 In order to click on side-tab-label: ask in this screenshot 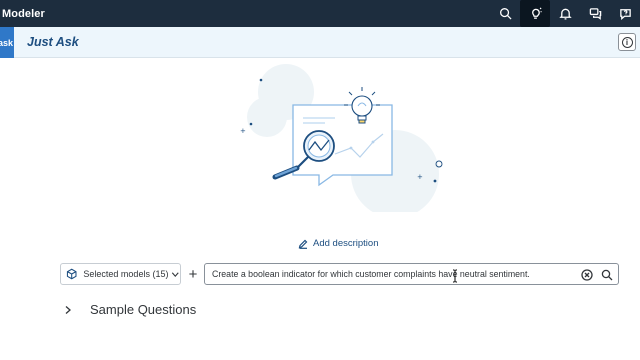, I will do `click(6, 42)`.